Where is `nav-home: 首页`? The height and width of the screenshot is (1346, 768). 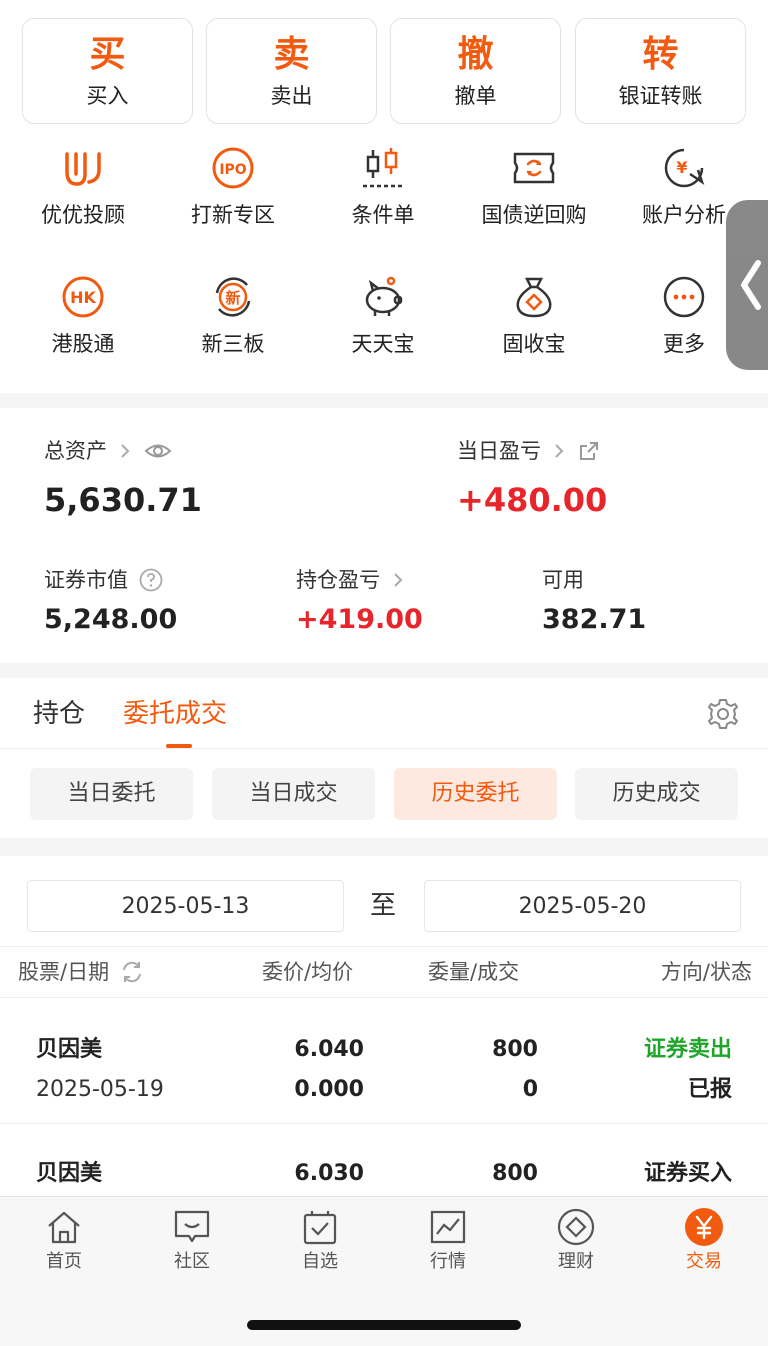 nav-home: 首页 is located at coordinates (64, 1240).